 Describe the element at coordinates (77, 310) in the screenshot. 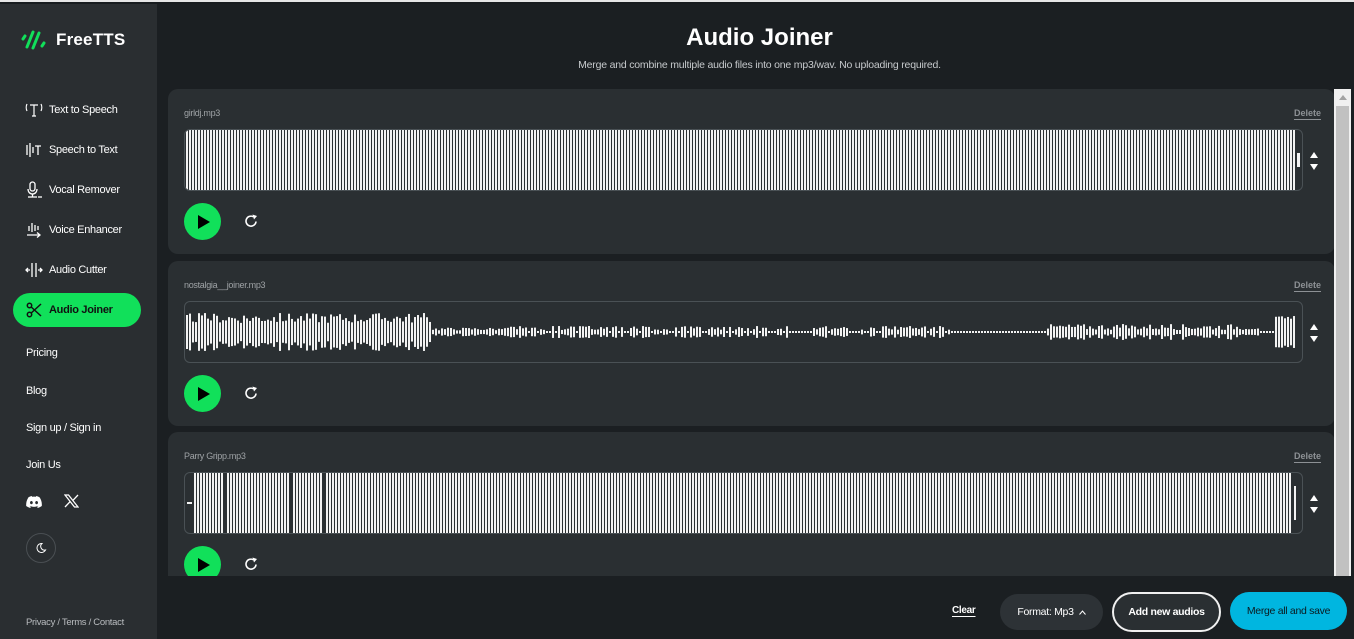

I see `sidebar-item-audio-joiner: Audio Joiner` at that location.